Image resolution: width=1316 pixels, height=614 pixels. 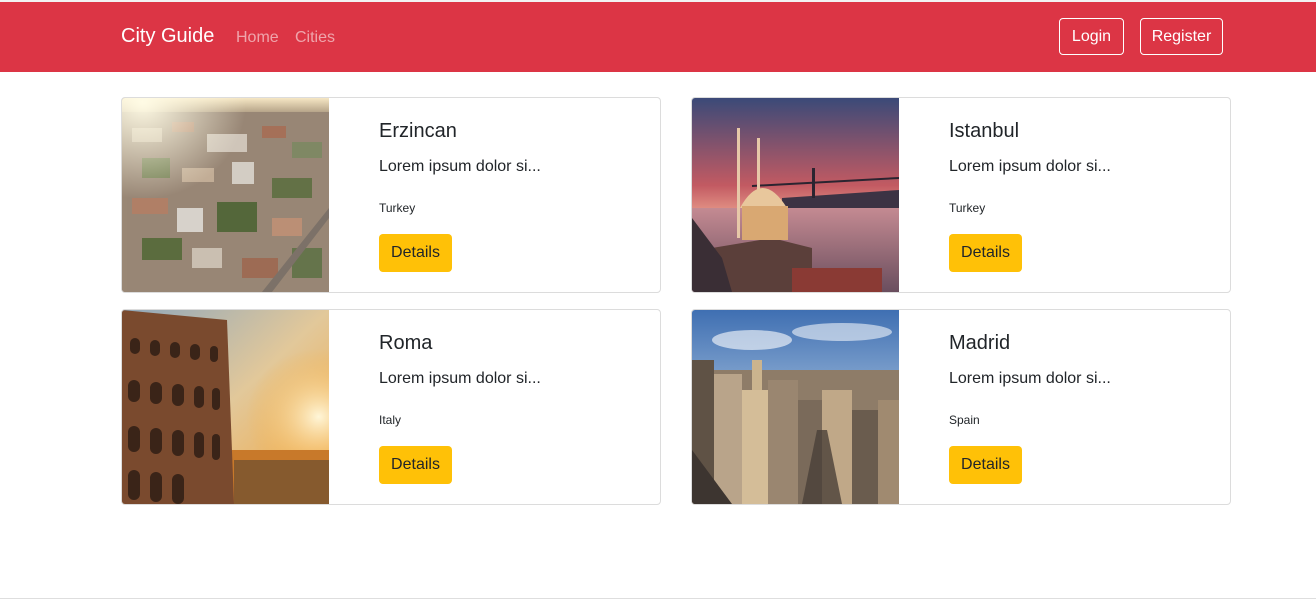 I want to click on navbar: City Guide Home Cities Login Register, so click(x=658, y=37).